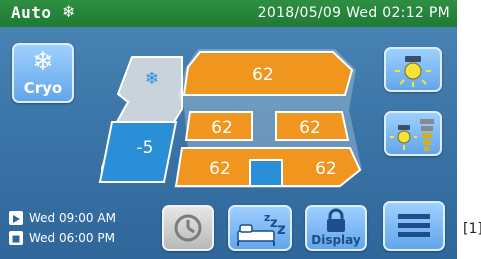 The width and height of the screenshot is (481, 259). I want to click on zone-middle-left: 62, so click(218, 126).